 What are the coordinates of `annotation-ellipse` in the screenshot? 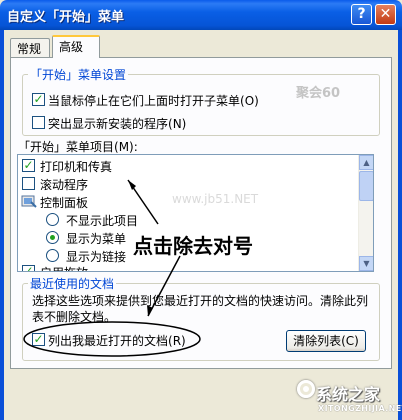 It's located at (112, 339).